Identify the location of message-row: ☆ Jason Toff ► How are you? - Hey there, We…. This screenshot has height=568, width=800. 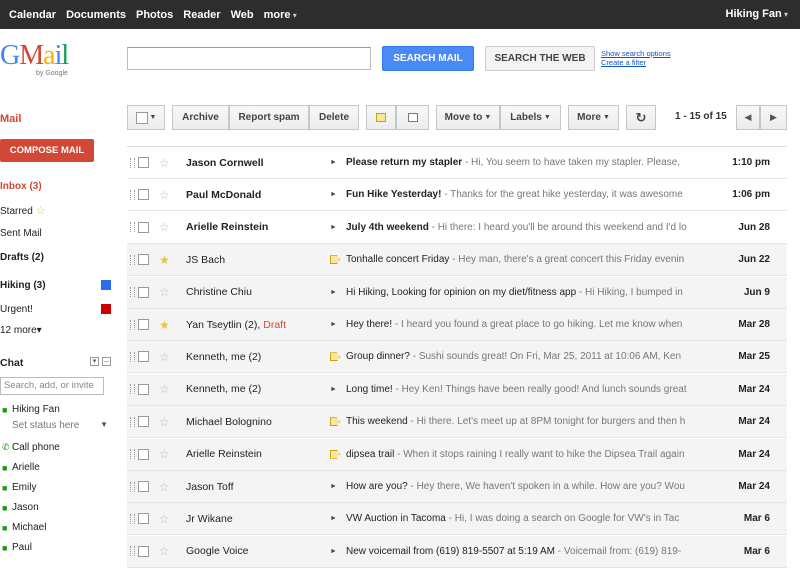
(457, 487).